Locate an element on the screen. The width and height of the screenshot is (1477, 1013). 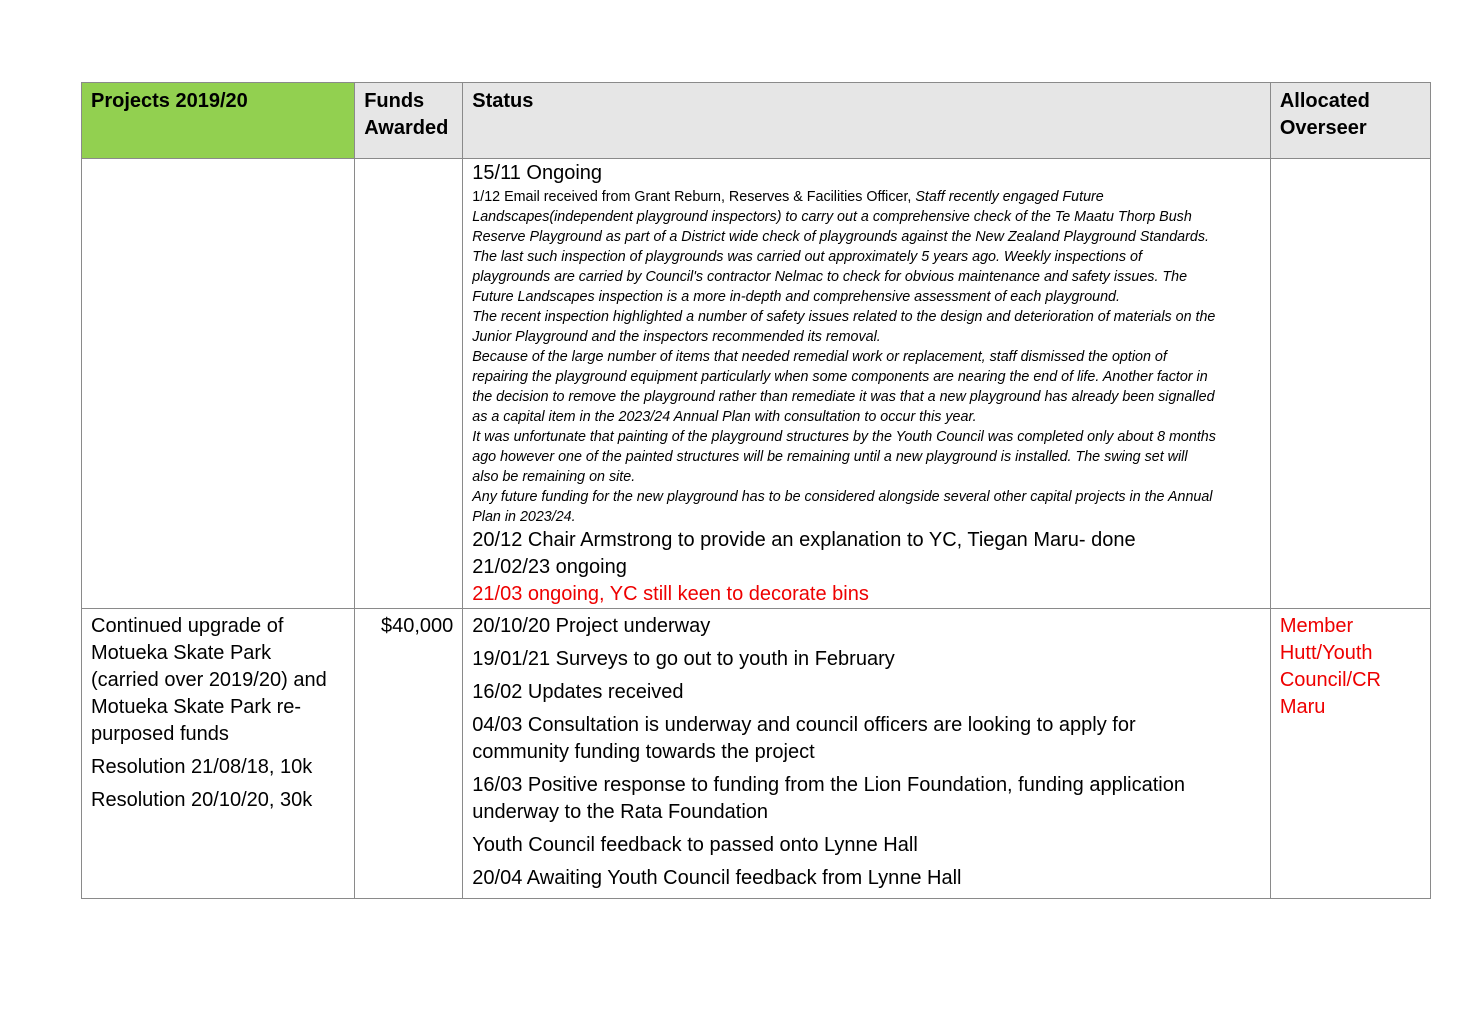
status-entry: 15/11 Ongoing is located at coordinates (537, 173).